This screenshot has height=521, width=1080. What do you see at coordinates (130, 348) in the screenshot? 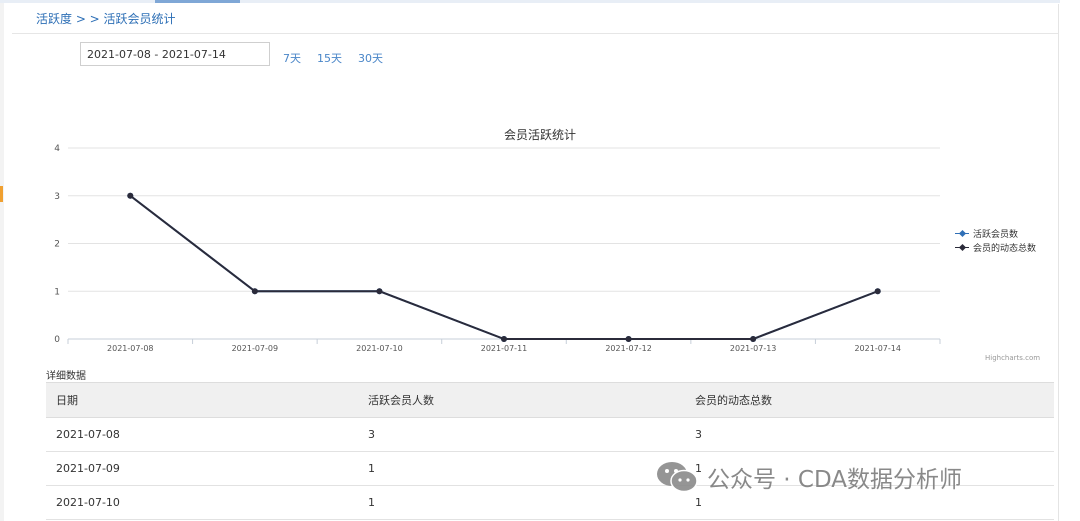
I see `x-tick-label: 2021-07-08` at bounding box center [130, 348].